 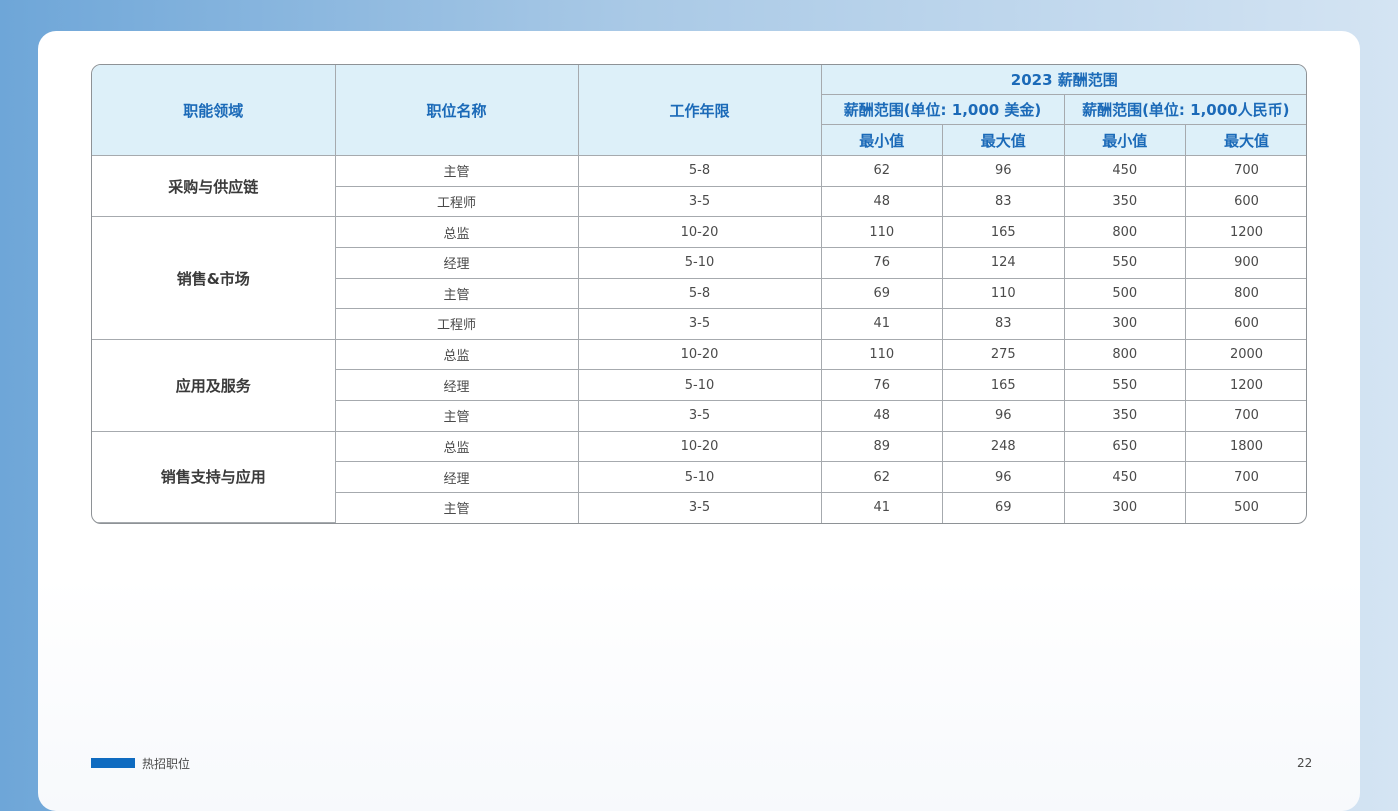 I want to click on header-rmb-range: 薪酬范围(单位: 1,000人民币), so click(x=1185, y=109).